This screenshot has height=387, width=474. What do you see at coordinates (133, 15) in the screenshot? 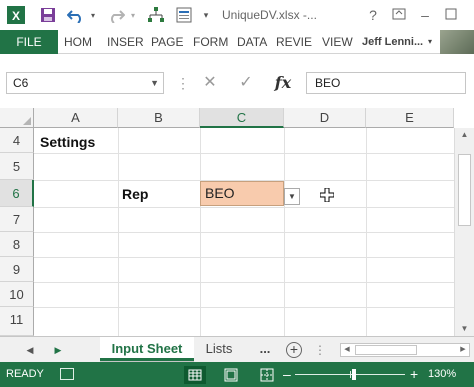
I see `redo-dropdown-icon: ▾` at bounding box center [133, 15].